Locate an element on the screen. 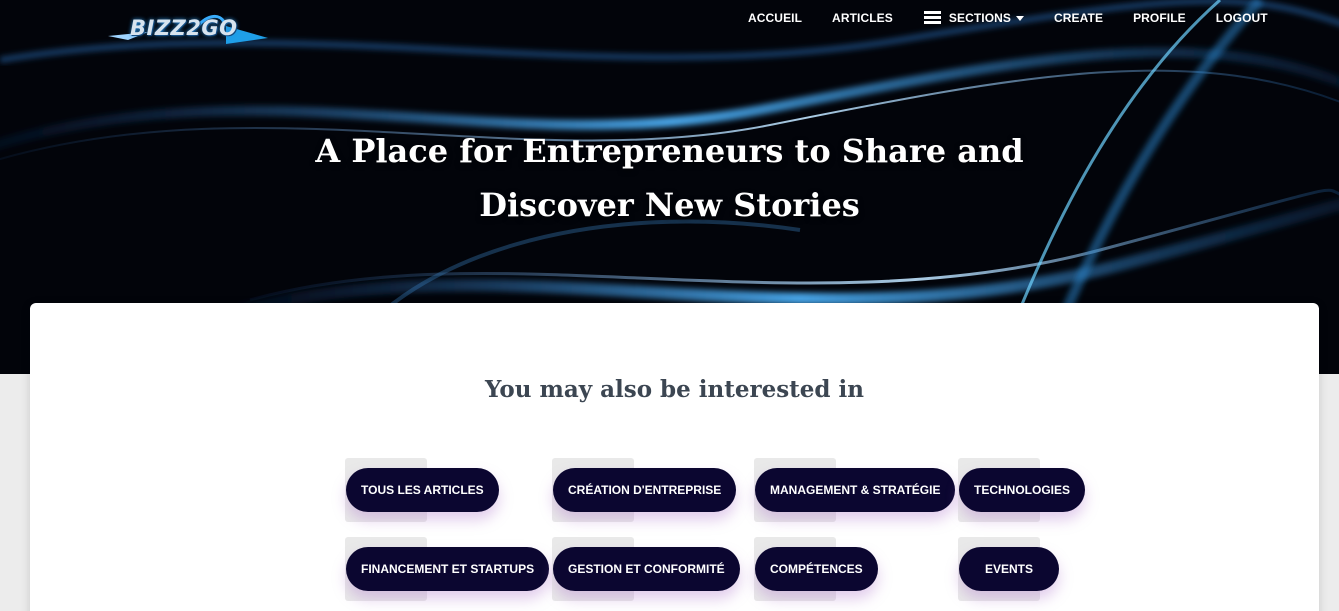  nav-accueil-link: ACCUEIL is located at coordinates (775, 18).